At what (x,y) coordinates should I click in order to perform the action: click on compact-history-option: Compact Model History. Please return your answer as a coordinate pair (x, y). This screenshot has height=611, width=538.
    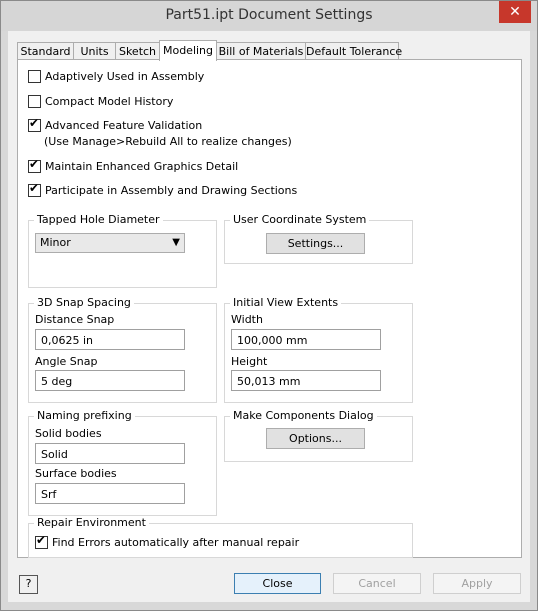
    Looking at the image, I should click on (100, 101).